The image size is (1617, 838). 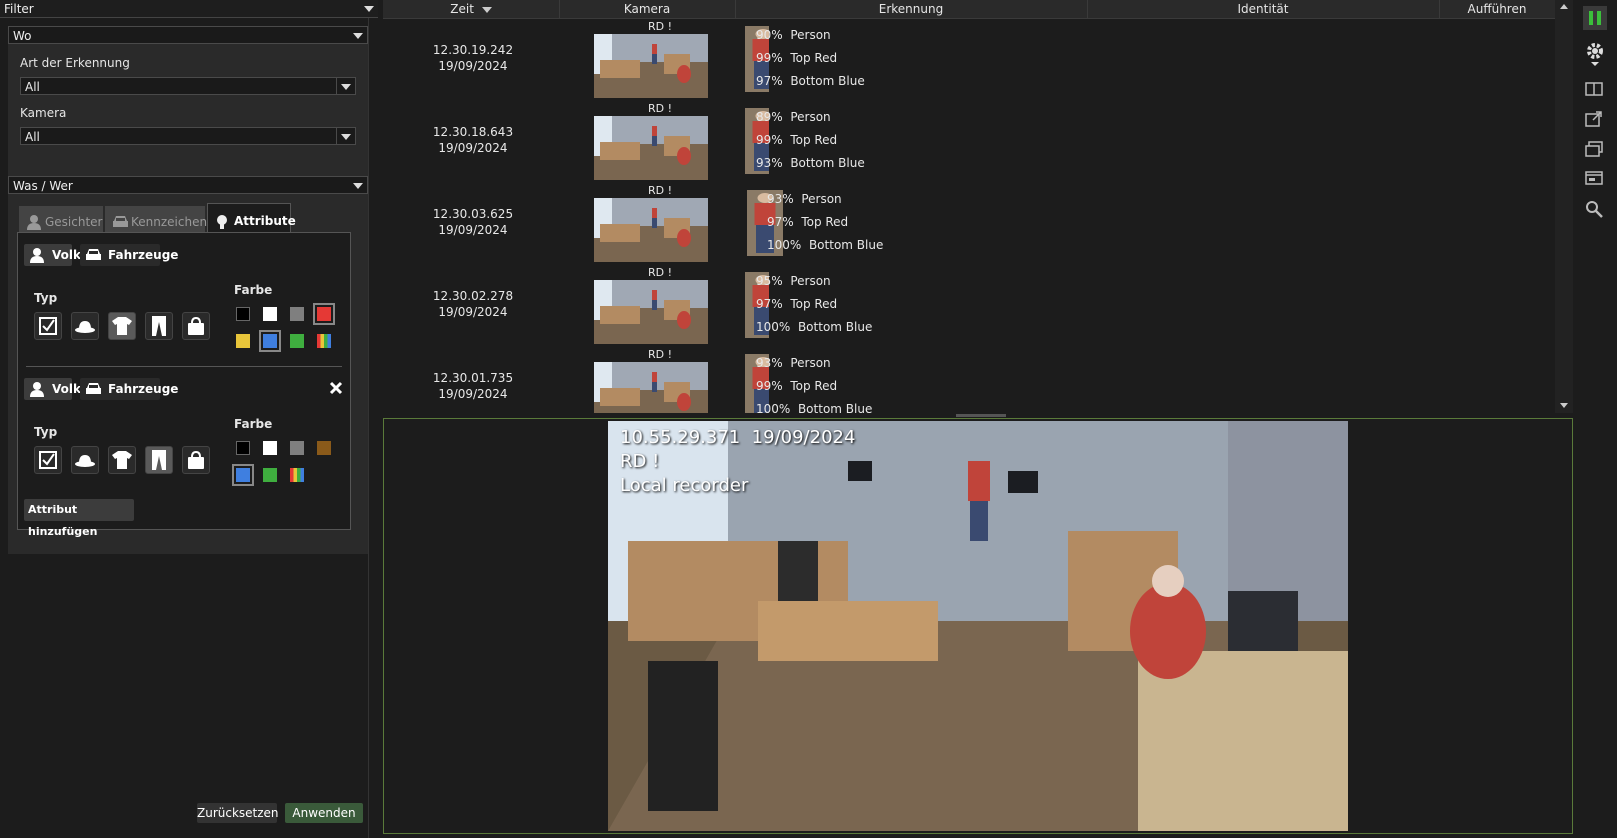 I want to click on kamera-select: All, so click(x=188, y=136).